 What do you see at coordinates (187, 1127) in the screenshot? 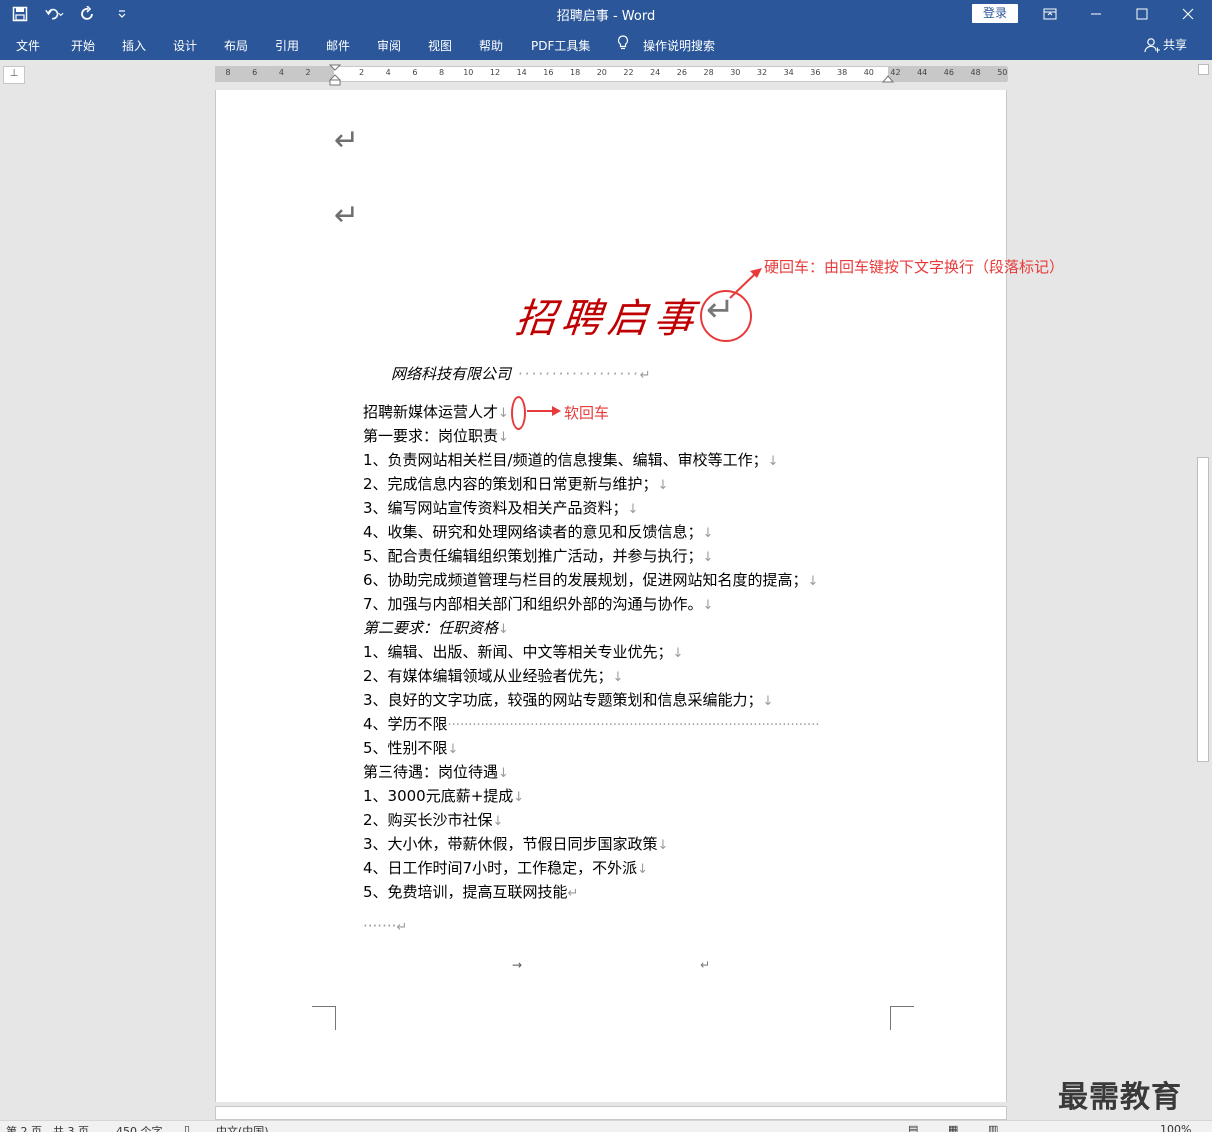
I see `proofing-icon: ▯` at bounding box center [187, 1127].